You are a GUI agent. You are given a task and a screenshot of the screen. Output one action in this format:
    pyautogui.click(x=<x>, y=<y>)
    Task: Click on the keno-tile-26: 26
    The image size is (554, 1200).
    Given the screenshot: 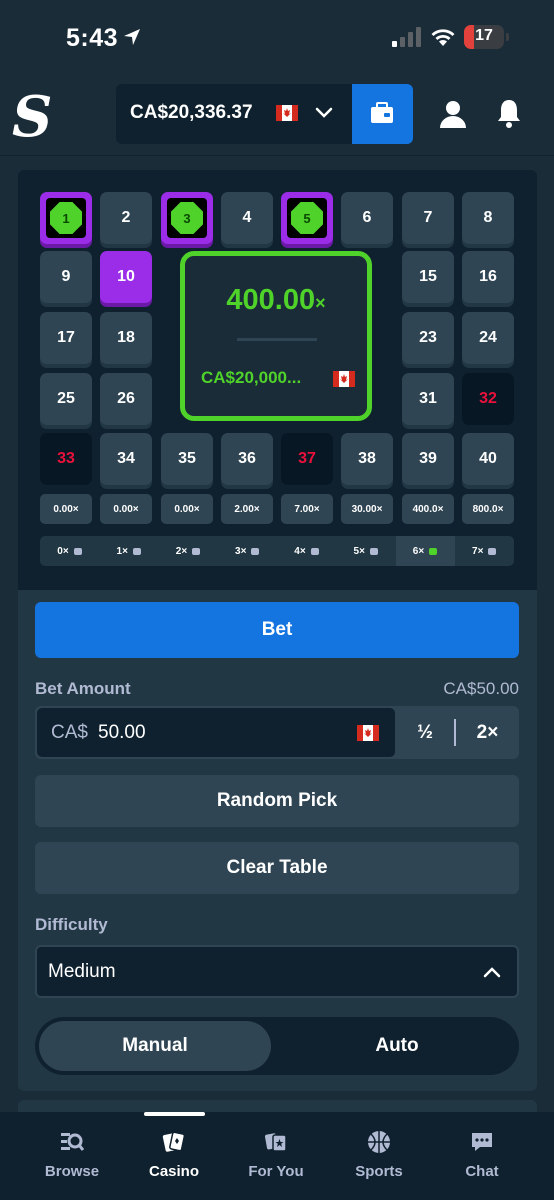 What is the action you would take?
    pyautogui.click(x=126, y=399)
    